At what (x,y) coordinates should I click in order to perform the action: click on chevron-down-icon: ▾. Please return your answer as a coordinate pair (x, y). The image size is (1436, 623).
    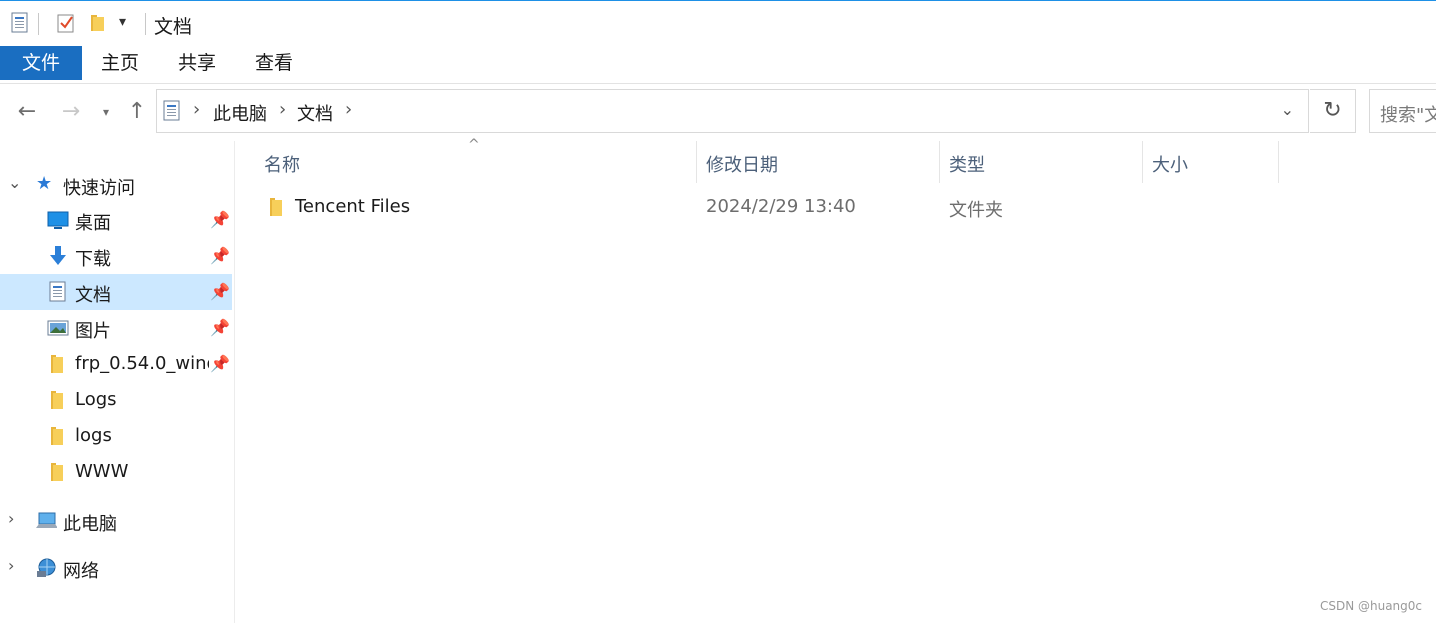
    Looking at the image, I should click on (106, 112).